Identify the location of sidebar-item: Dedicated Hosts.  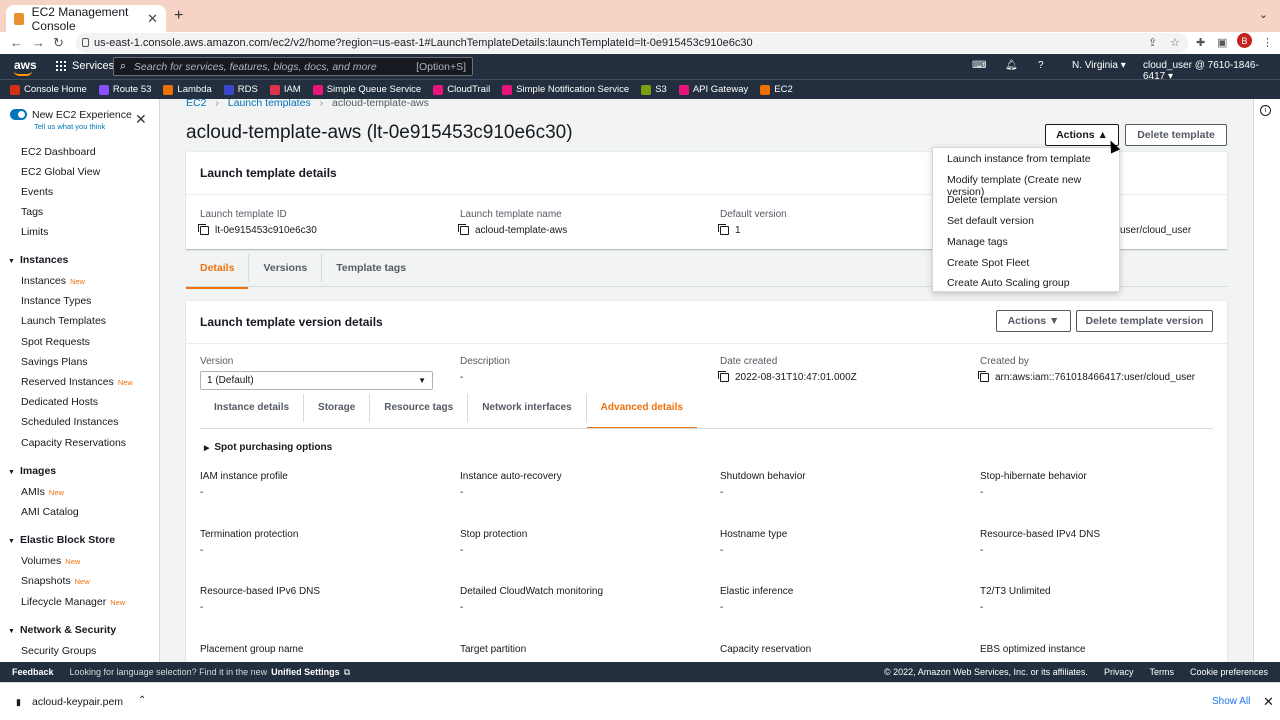
(59, 402).